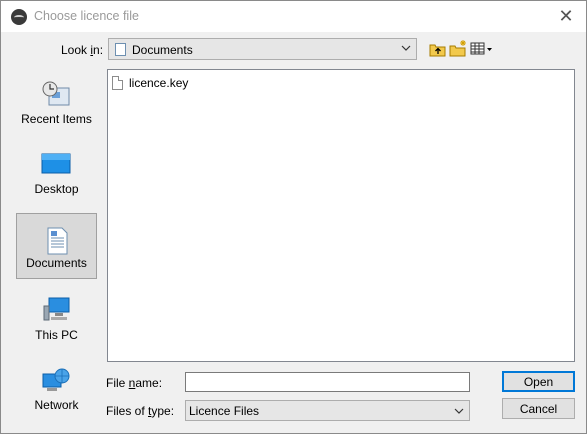  Describe the element at coordinates (56, 119) in the screenshot. I see `place-label: Recent Items` at that location.